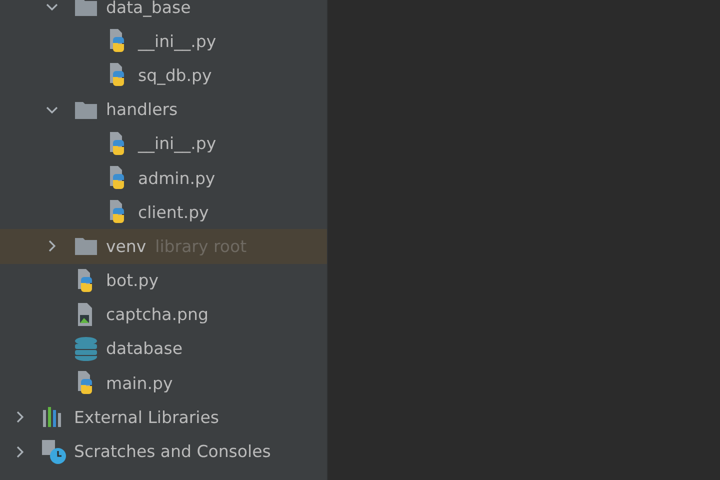 The height and width of the screenshot is (480, 720). What do you see at coordinates (172, 452) in the screenshot?
I see `tree-item-label: Scratches and Consoles` at bounding box center [172, 452].